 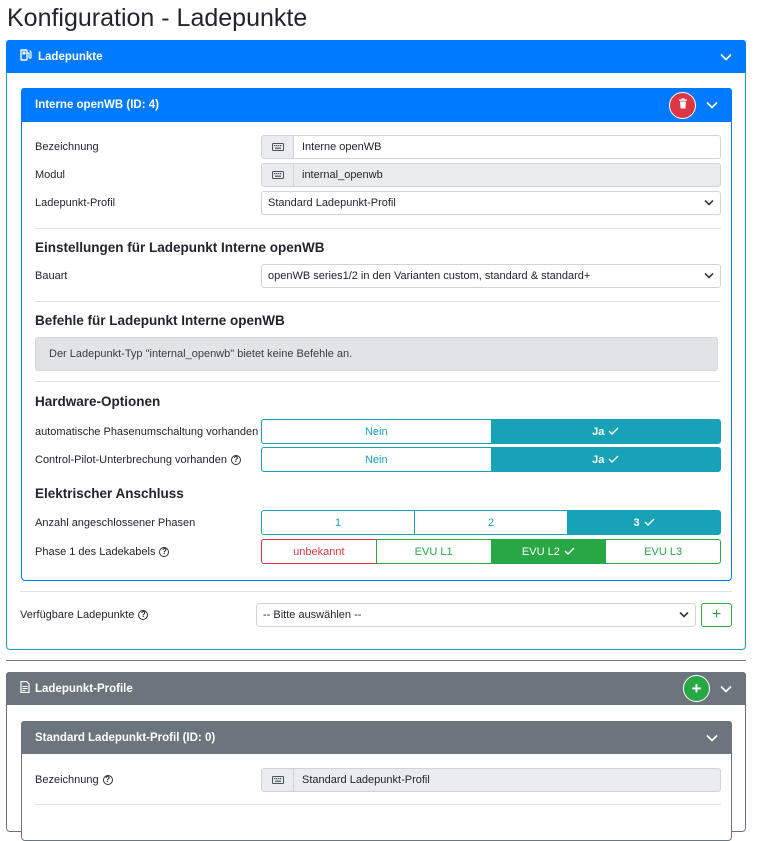 What do you see at coordinates (376, 737) in the screenshot?
I see `standard-profile-card-header: Standard Ladepunkt-Profil (ID: 0)` at bounding box center [376, 737].